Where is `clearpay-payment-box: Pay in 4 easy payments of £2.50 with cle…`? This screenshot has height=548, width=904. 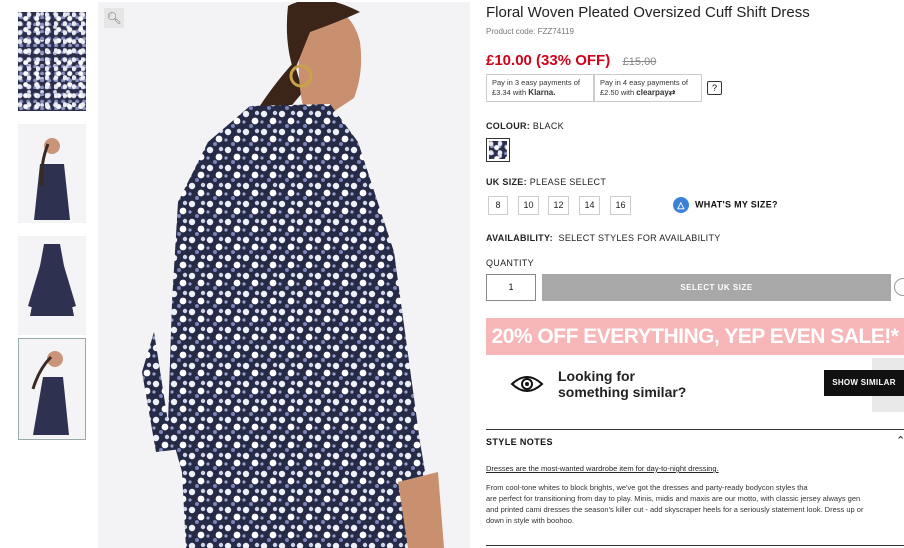
clearpay-payment-box: Pay in 4 easy payments of £2.50 with cle… is located at coordinates (648, 88).